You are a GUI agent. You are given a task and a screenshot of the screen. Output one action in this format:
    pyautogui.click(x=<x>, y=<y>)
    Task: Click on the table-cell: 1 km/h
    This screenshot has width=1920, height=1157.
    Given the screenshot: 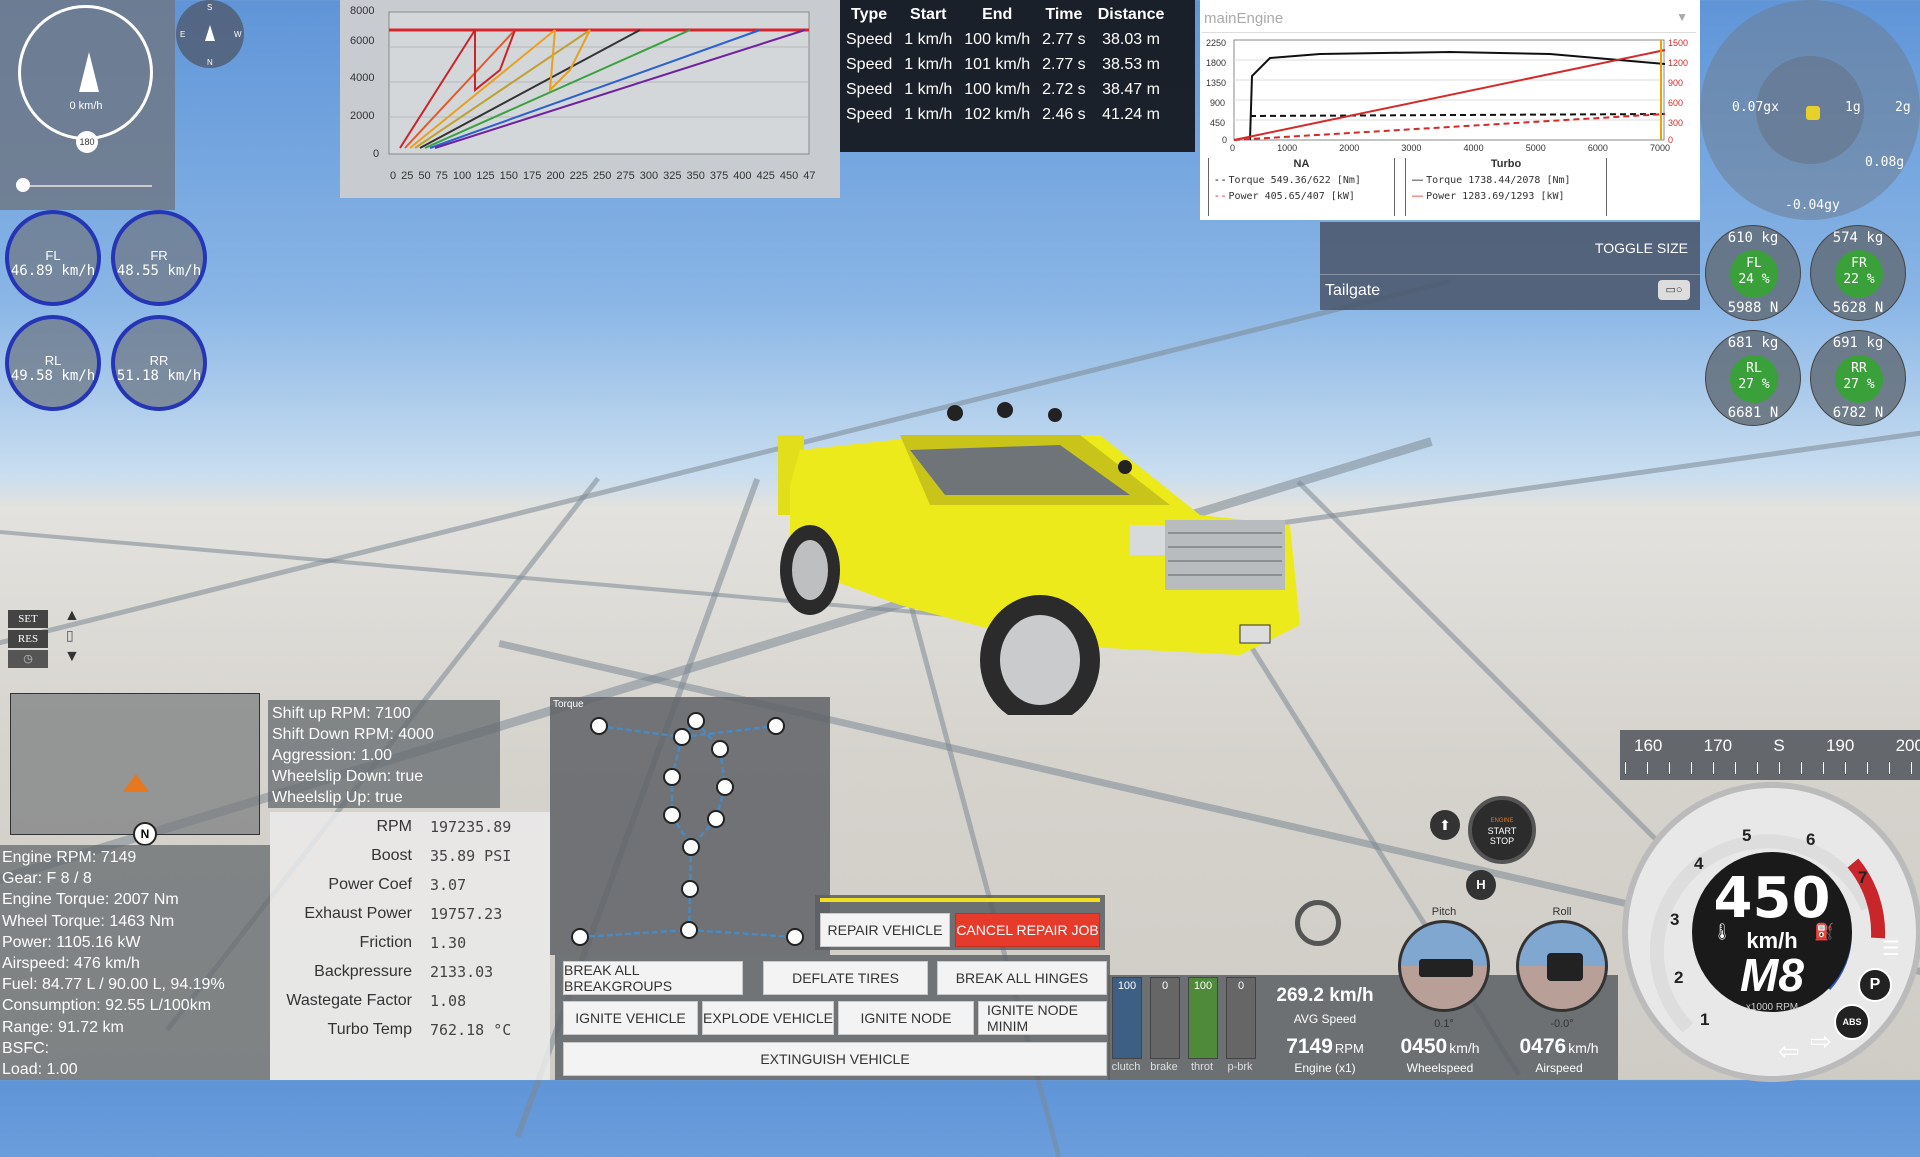 What is the action you would take?
    pyautogui.click(x=928, y=64)
    